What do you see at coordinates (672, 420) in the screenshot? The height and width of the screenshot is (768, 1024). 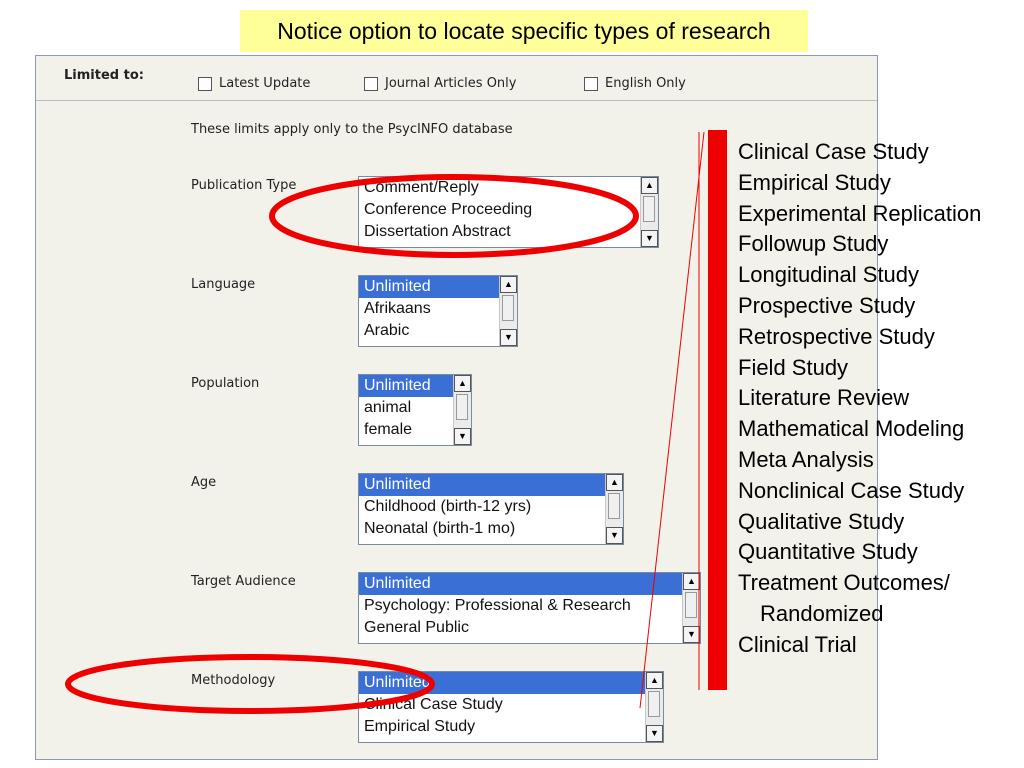 I see `callout-line` at bounding box center [672, 420].